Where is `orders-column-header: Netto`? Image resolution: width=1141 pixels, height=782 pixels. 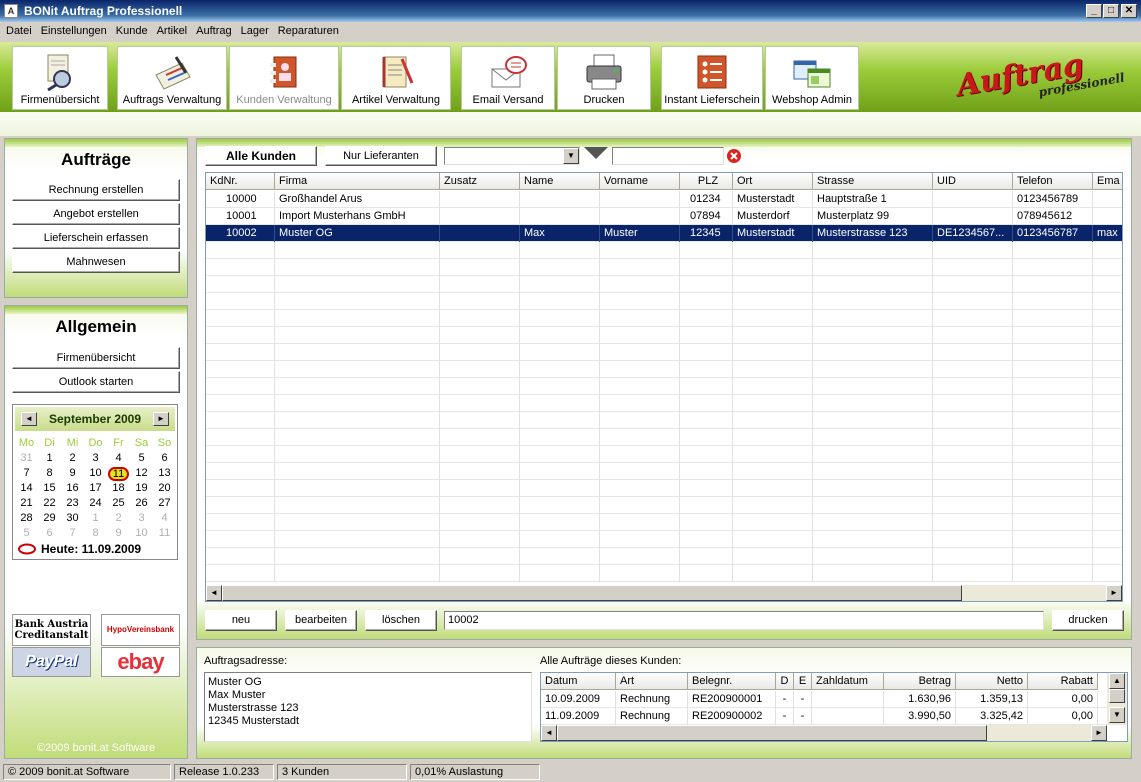
orders-column-header: Netto is located at coordinates (992, 681).